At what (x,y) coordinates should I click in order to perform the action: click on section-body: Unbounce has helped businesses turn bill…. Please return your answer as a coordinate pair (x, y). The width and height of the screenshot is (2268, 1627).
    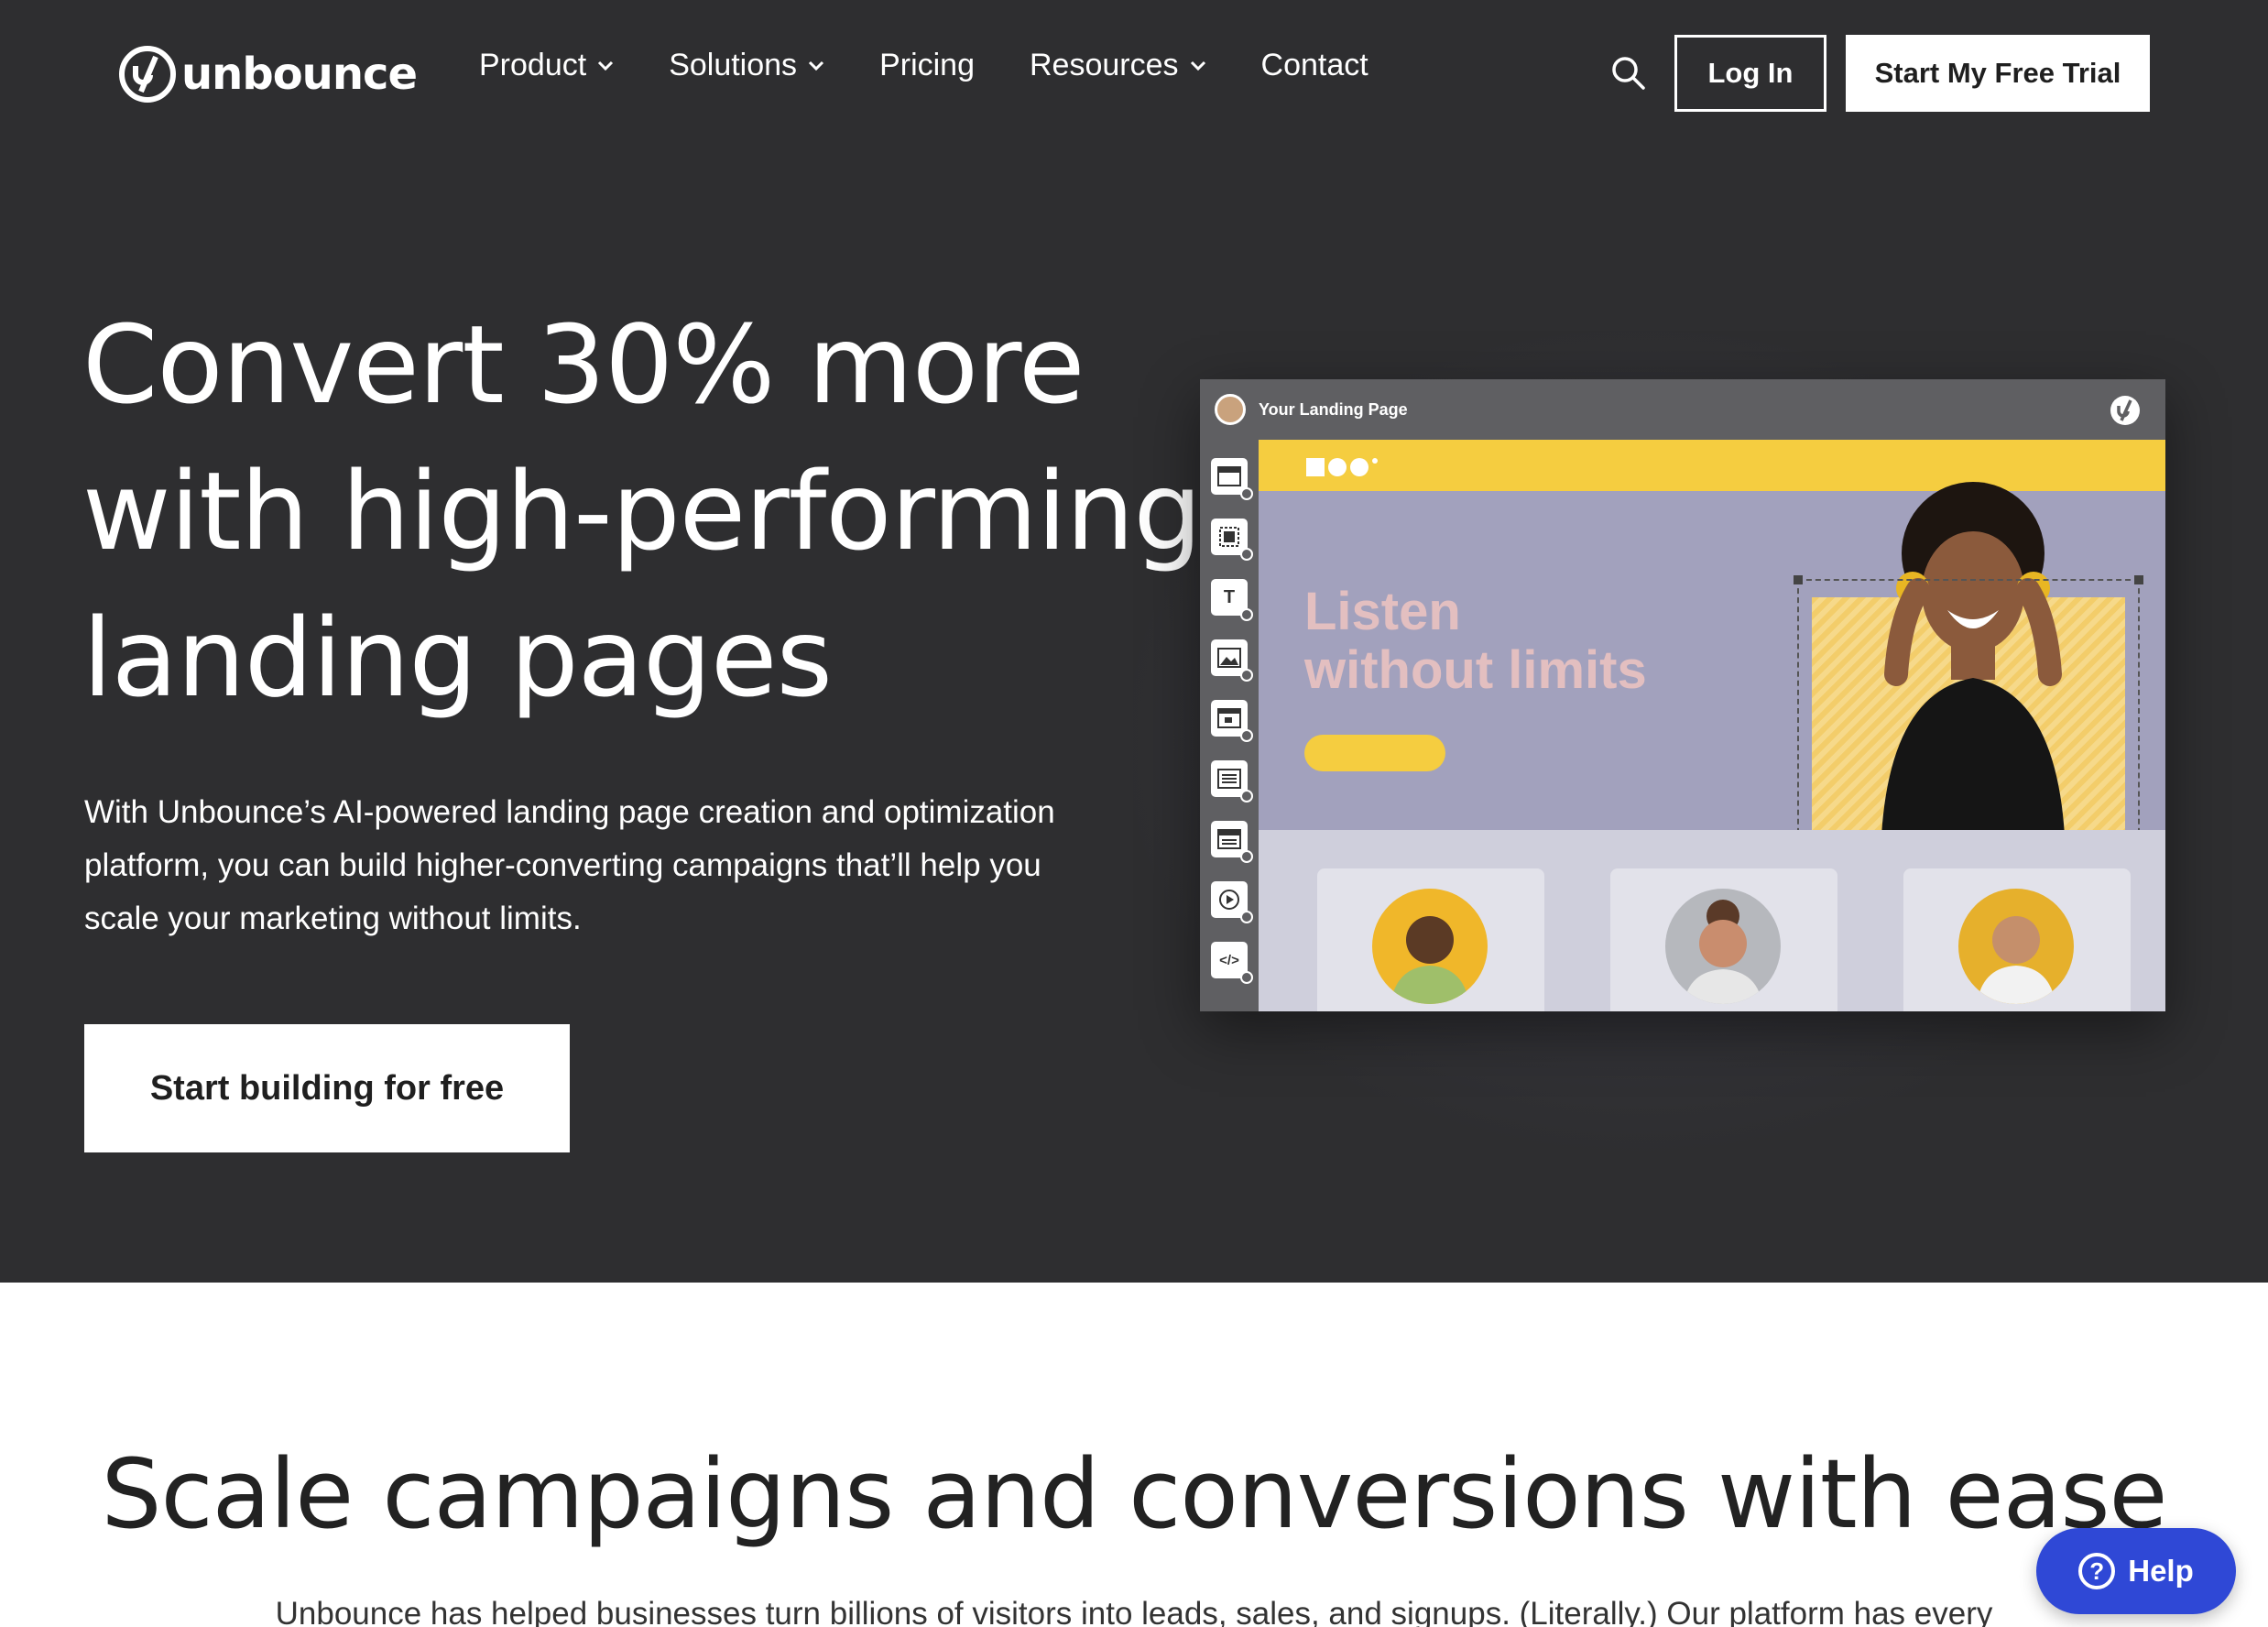
    Looking at the image, I should click on (1134, 1611).